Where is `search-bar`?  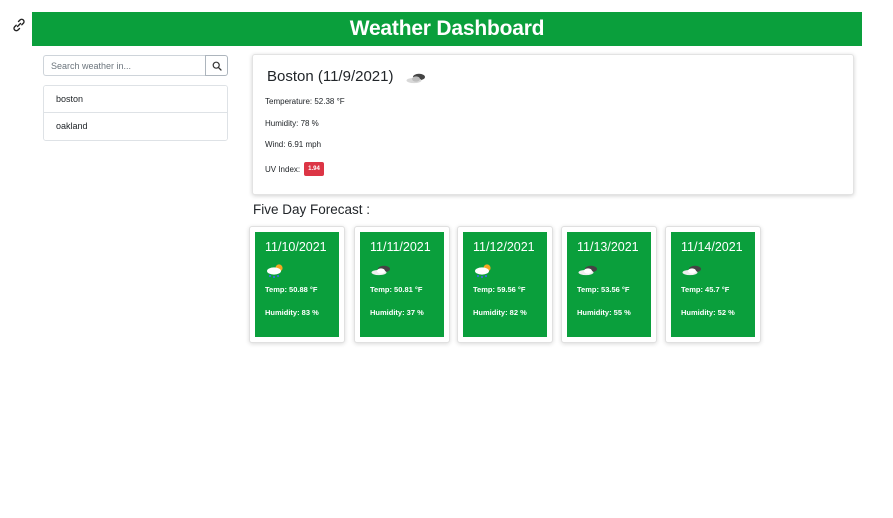
search-bar is located at coordinates (135, 65).